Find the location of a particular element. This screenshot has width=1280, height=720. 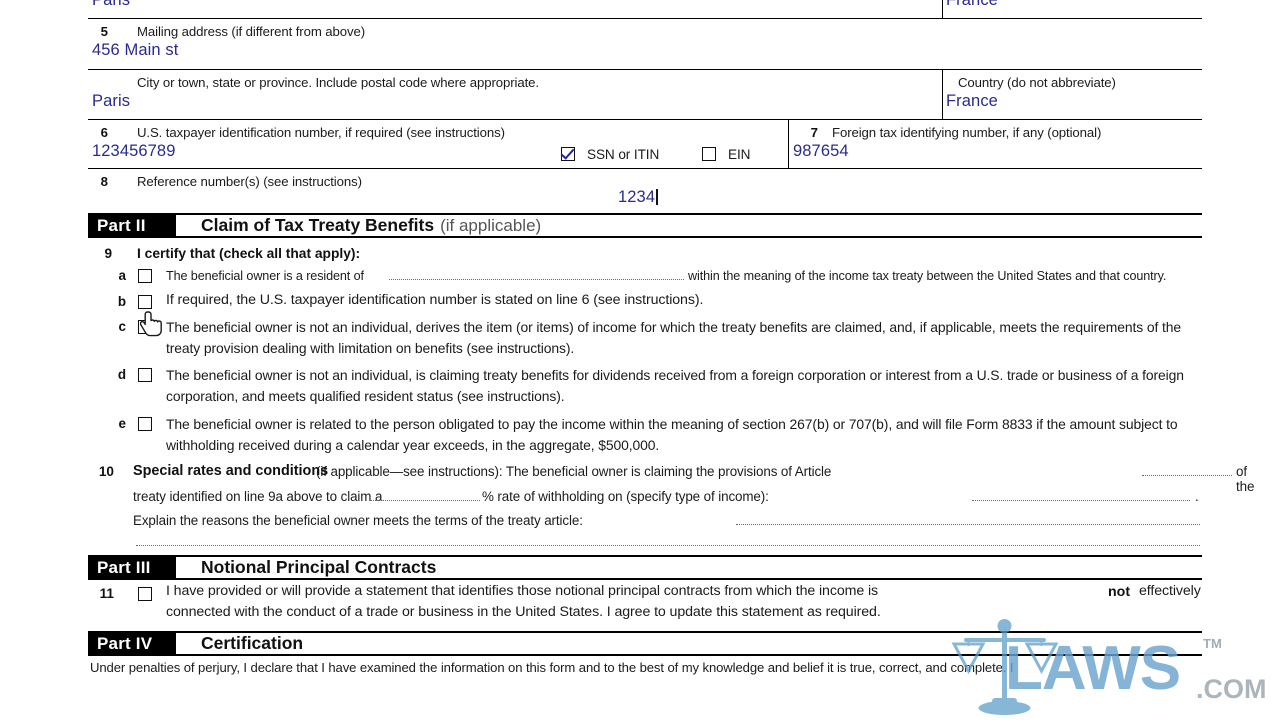

line4-vertical-divider is located at coordinates (942, 9).